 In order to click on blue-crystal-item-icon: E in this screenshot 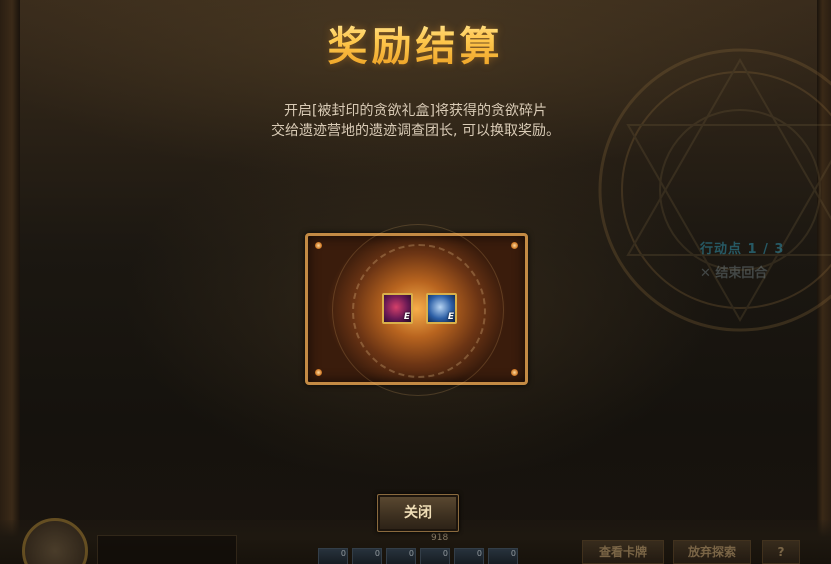, I will do `click(441, 308)`.